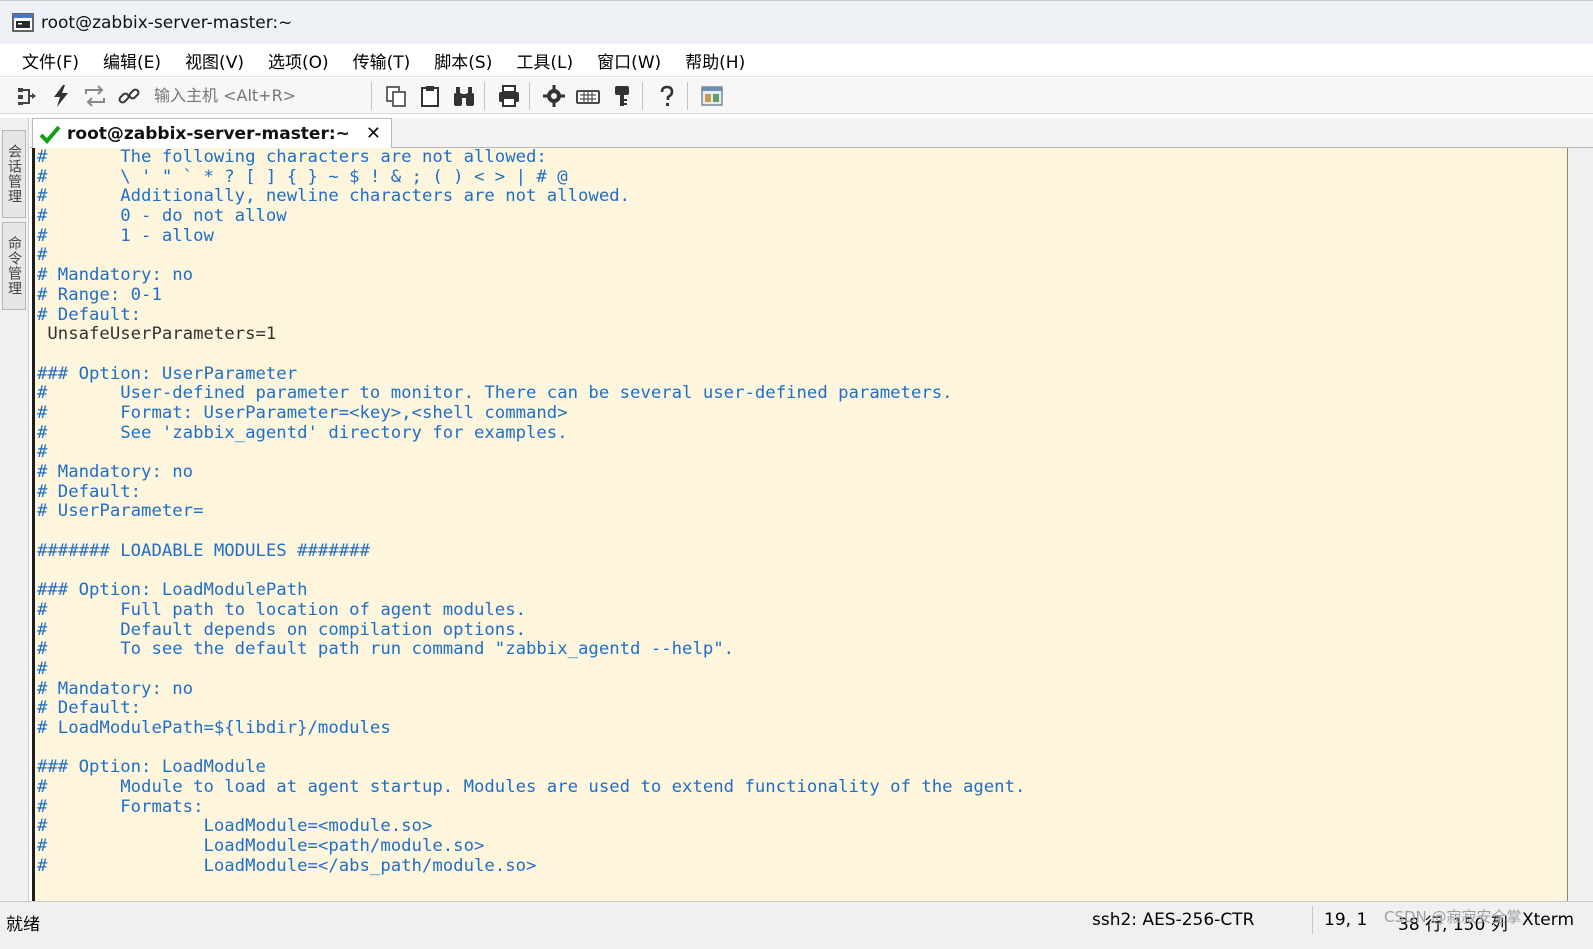 The image size is (1593, 949). What do you see at coordinates (157, 334) in the screenshot?
I see `terminal-line: UnsafeUserParameters=1` at bounding box center [157, 334].